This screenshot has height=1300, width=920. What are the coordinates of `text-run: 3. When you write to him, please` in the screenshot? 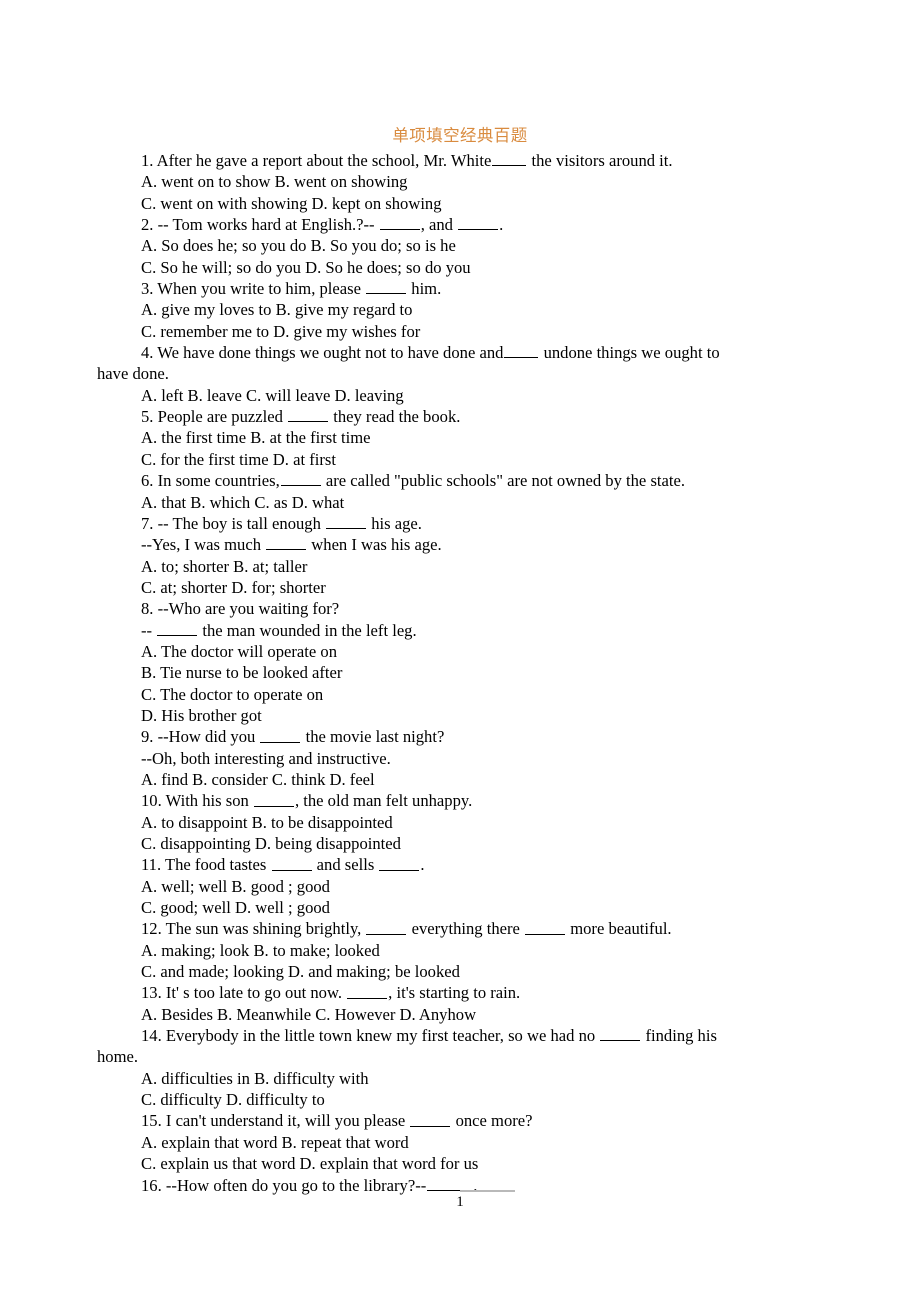 It's located at (253, 289).